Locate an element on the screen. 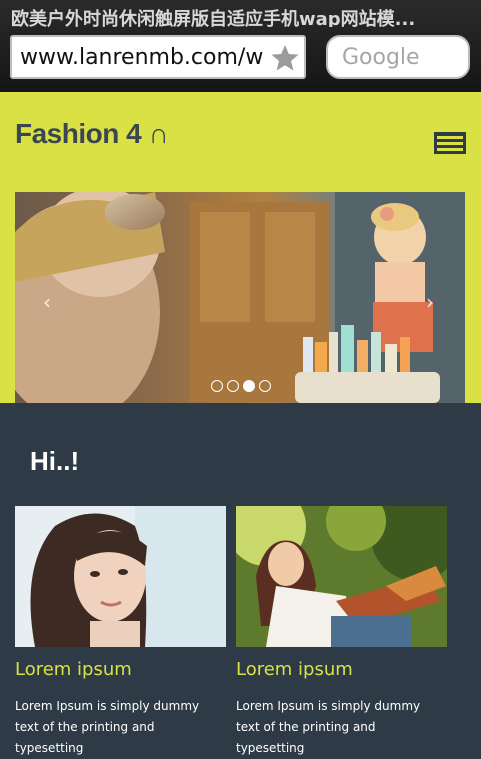  section-heading: Hi..! is located at coordinates (55, 461).